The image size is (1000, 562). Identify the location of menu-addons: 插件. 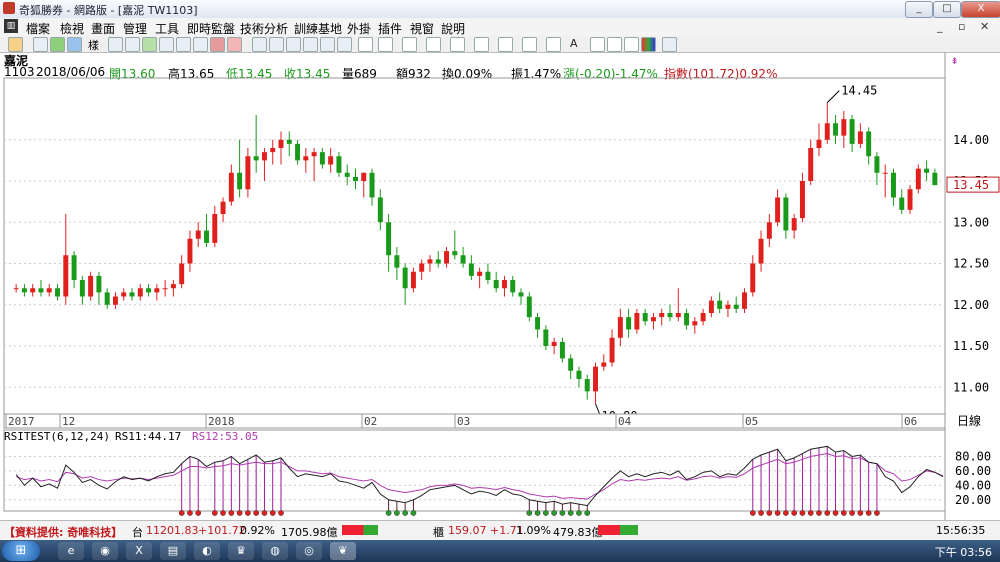
(390, 28).